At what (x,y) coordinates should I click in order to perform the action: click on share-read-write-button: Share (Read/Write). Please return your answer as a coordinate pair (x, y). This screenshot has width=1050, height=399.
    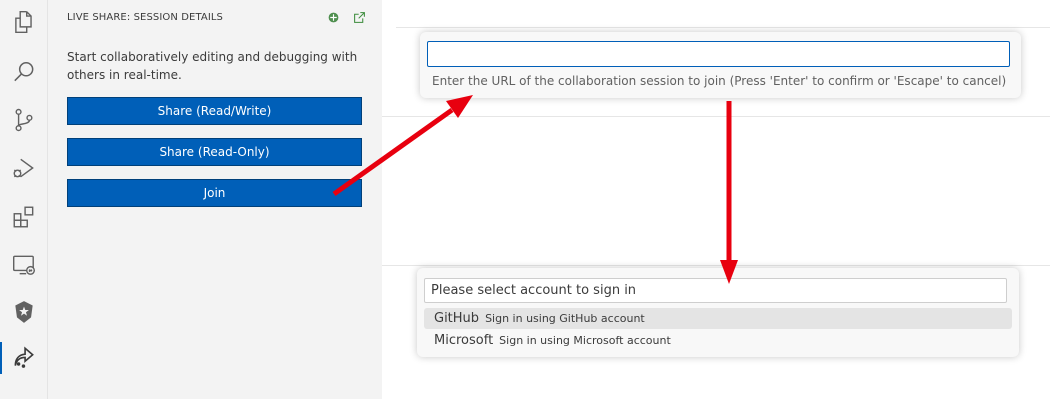
    Looking at the image, I should click on (214, 111).